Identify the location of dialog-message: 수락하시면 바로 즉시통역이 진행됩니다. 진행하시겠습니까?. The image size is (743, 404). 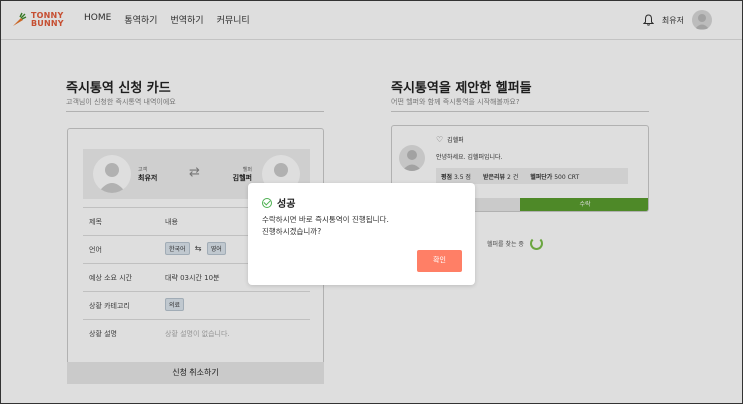
(325, 226).